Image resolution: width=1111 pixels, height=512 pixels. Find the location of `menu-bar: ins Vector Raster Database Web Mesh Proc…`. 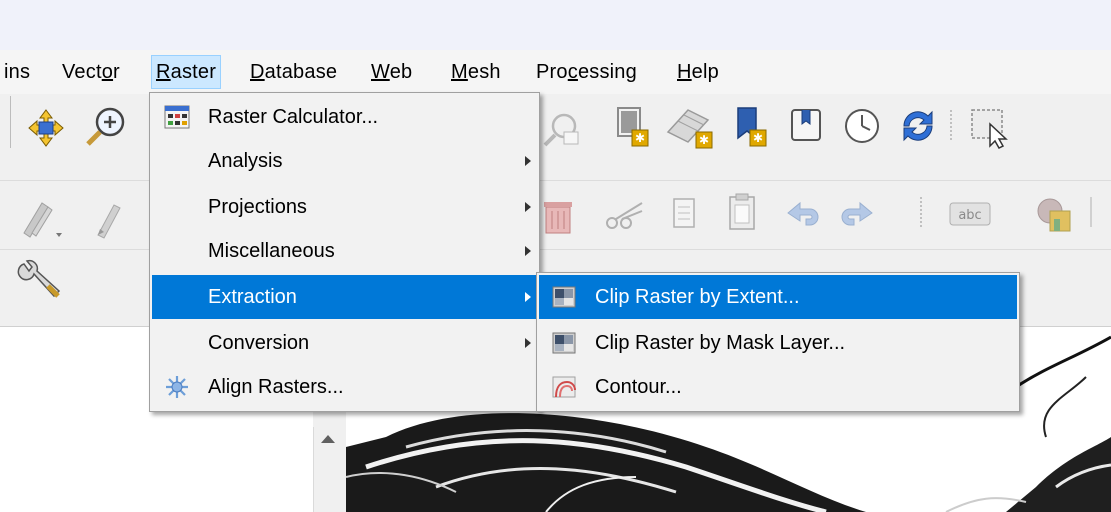

menu-bar: ins Vector Raster Database Web Mesh Proc… is located at coordinates (555, 72).